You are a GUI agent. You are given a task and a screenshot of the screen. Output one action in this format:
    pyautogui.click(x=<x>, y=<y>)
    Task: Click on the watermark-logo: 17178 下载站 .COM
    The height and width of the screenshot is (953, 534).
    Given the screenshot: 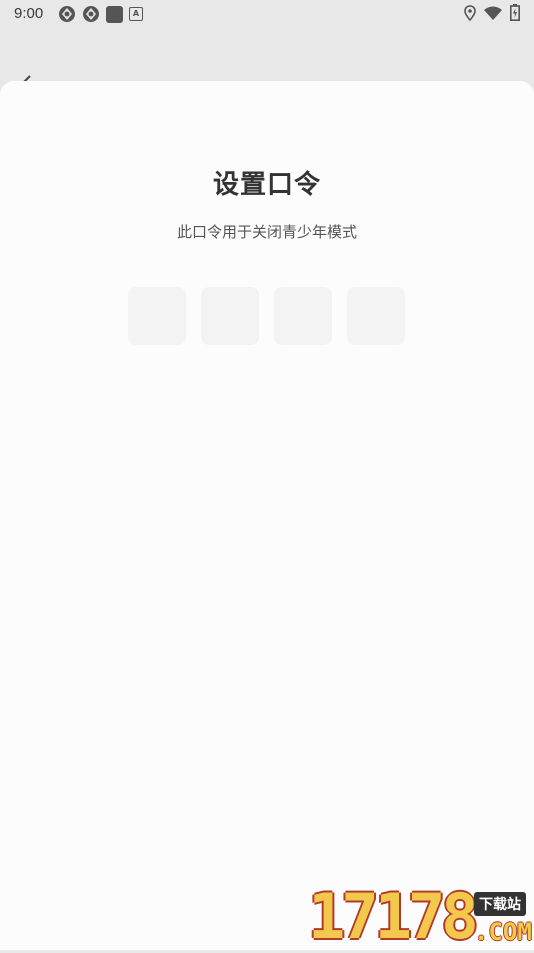 What is the action you would take?
    pyautogui.click(x=421, y=917)
    